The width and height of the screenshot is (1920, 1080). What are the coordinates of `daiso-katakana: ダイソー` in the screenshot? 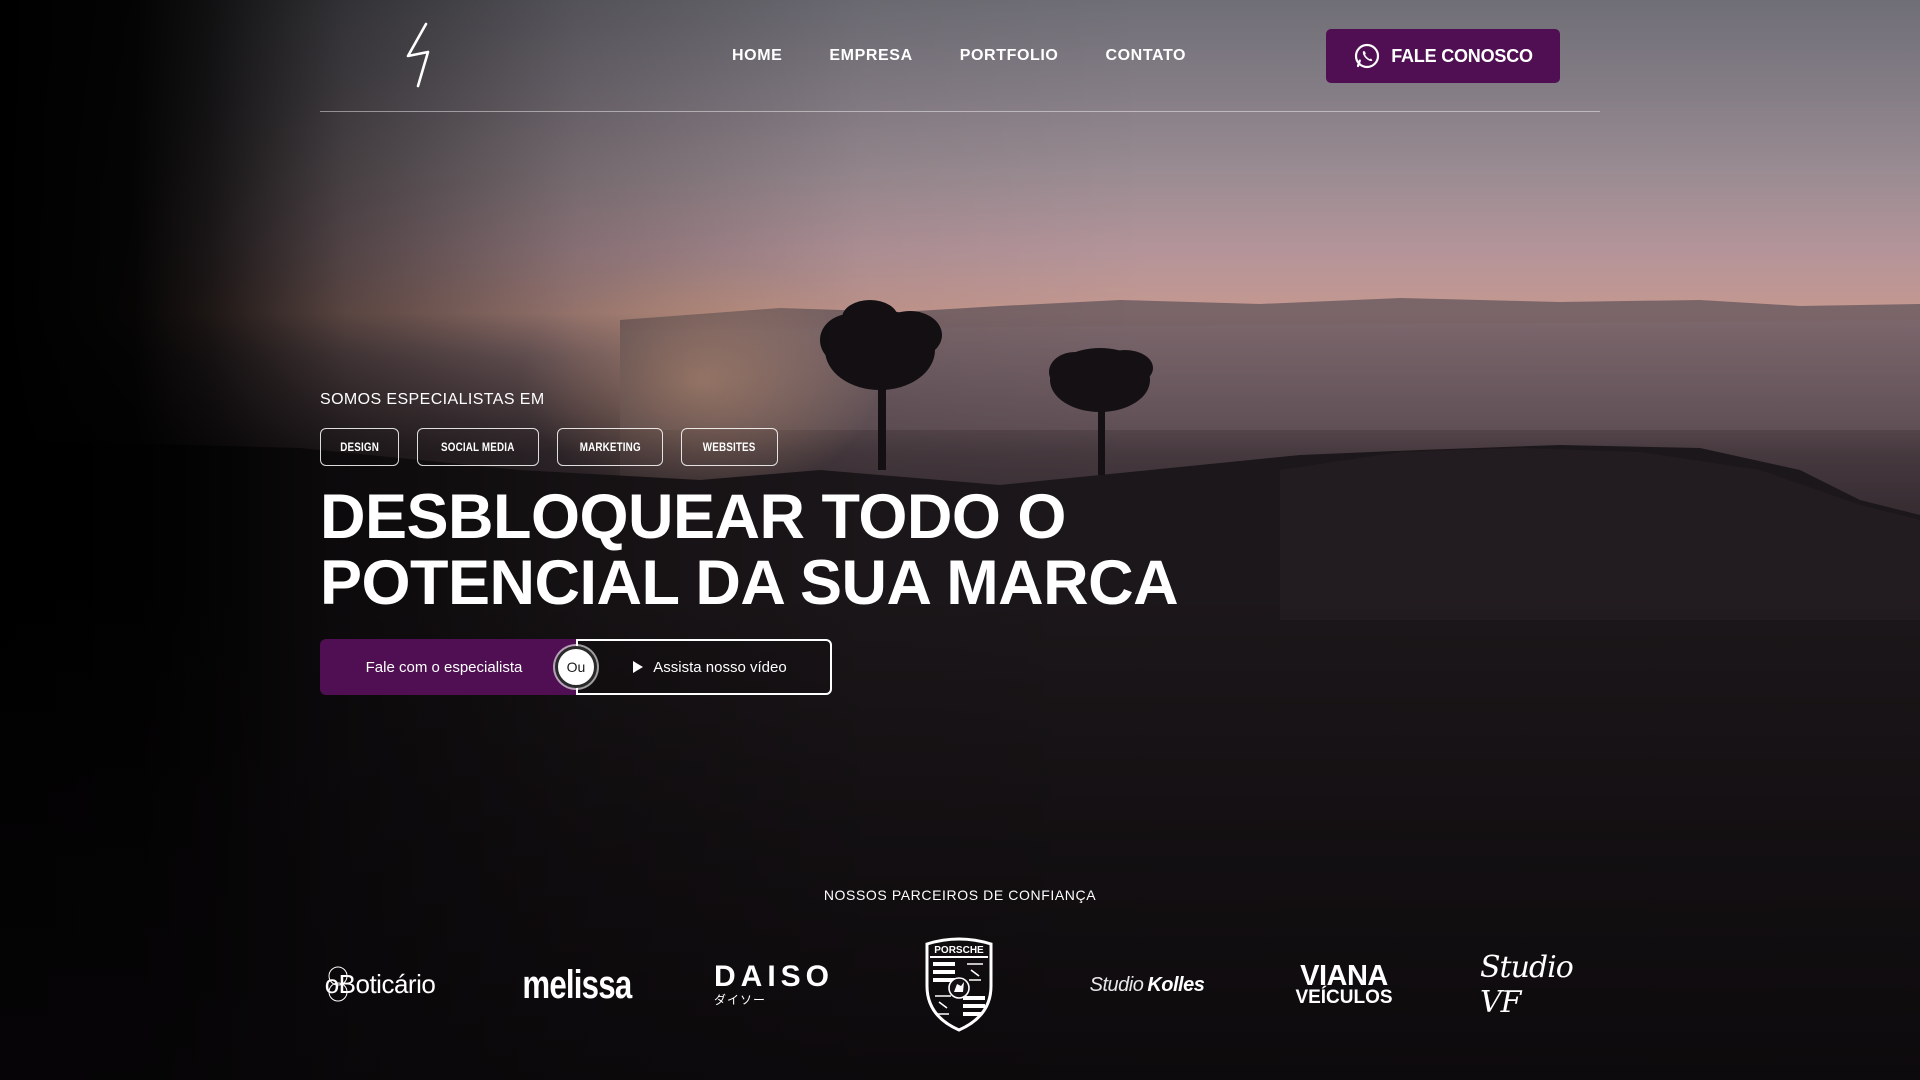 It's located at (740, 999).